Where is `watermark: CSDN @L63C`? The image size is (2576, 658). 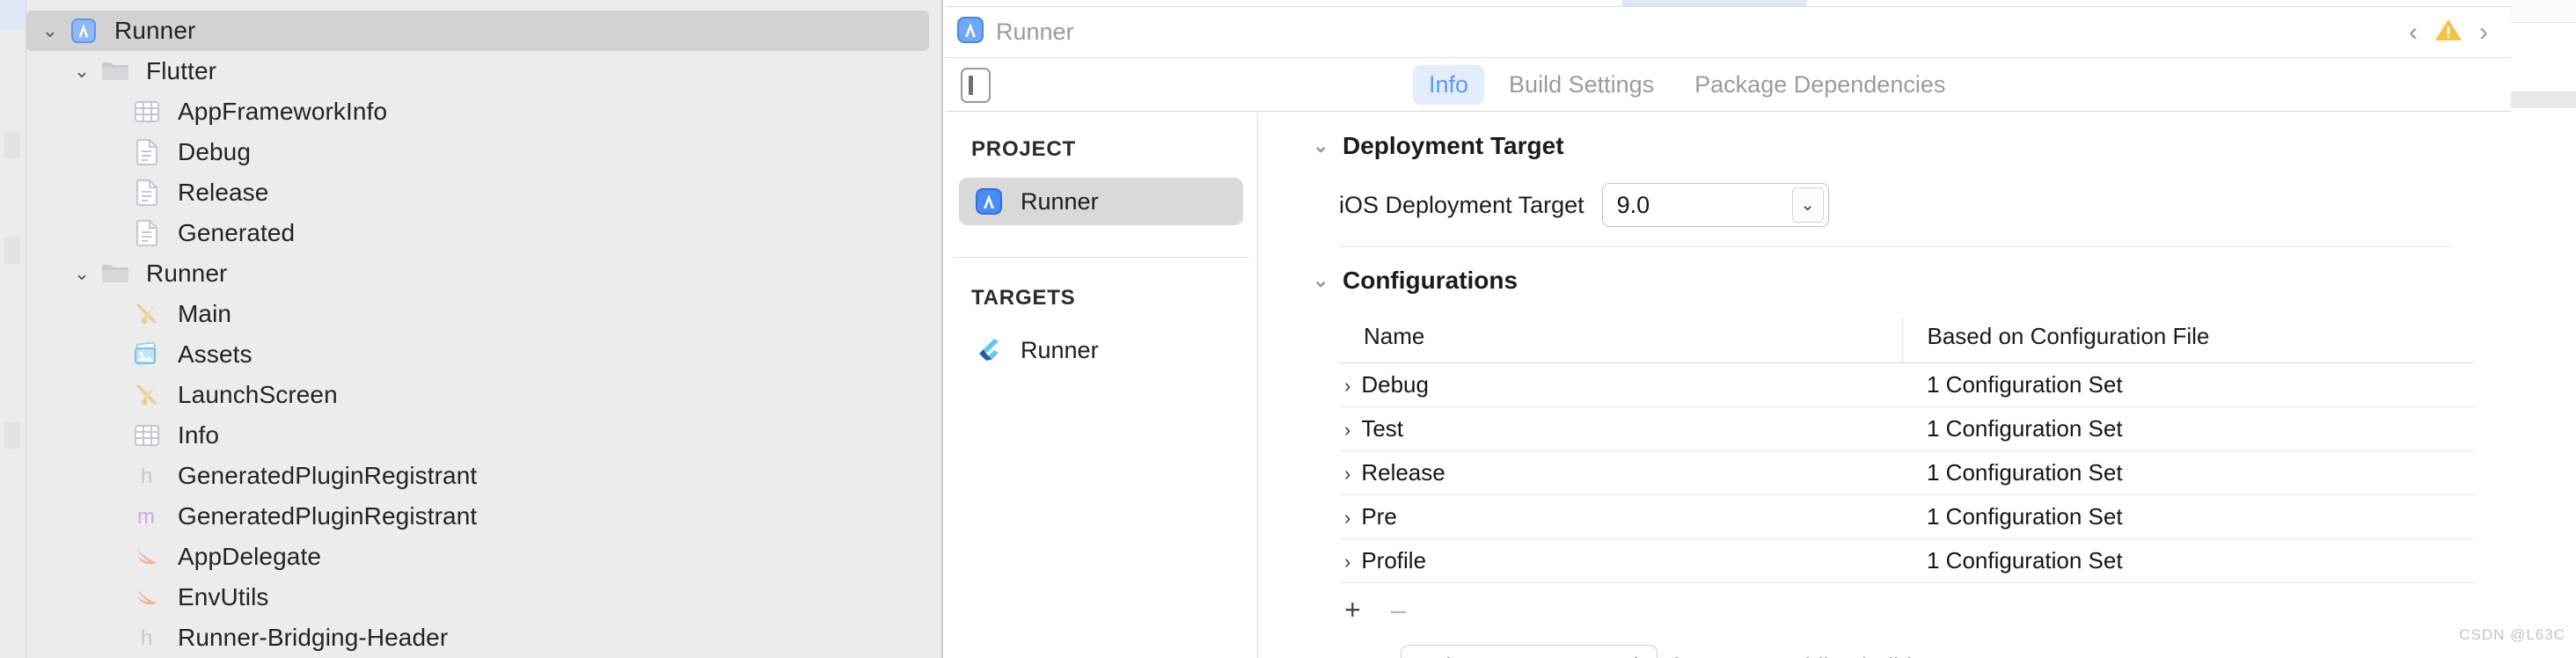
watermark: CSDN @L63C is located at coordinates (2512, 634).